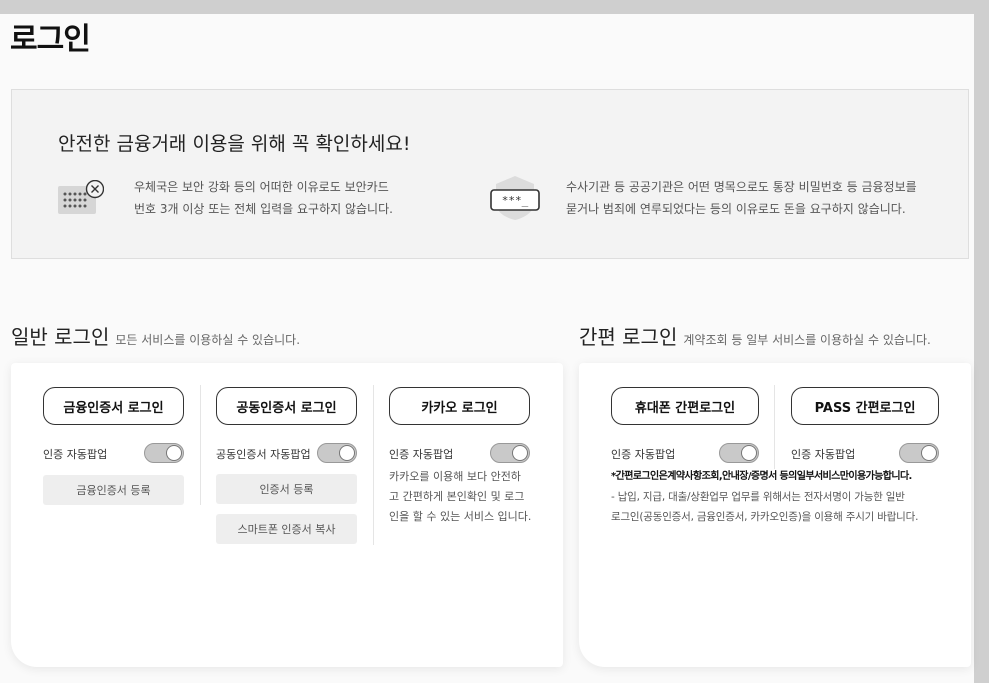 This screenshot has width=989, height=683. I want to click on kakao-login-button: 카카오 로그인, so click(459, 406).